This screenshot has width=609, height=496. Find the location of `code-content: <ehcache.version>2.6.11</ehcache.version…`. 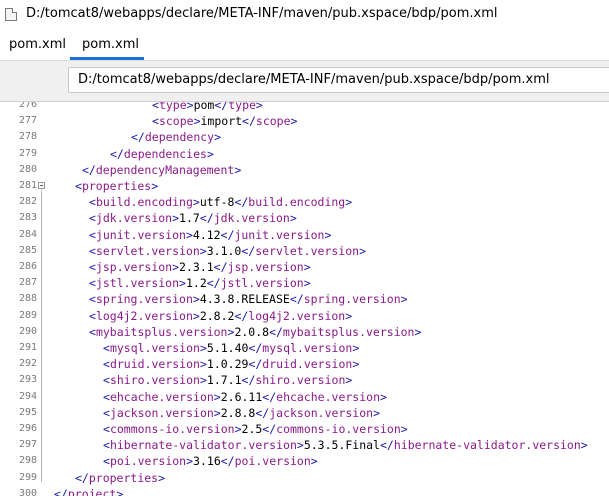

code-content: <ehcache.version>2.6.11</ehcache.version… is located at coordinates (245, 397).